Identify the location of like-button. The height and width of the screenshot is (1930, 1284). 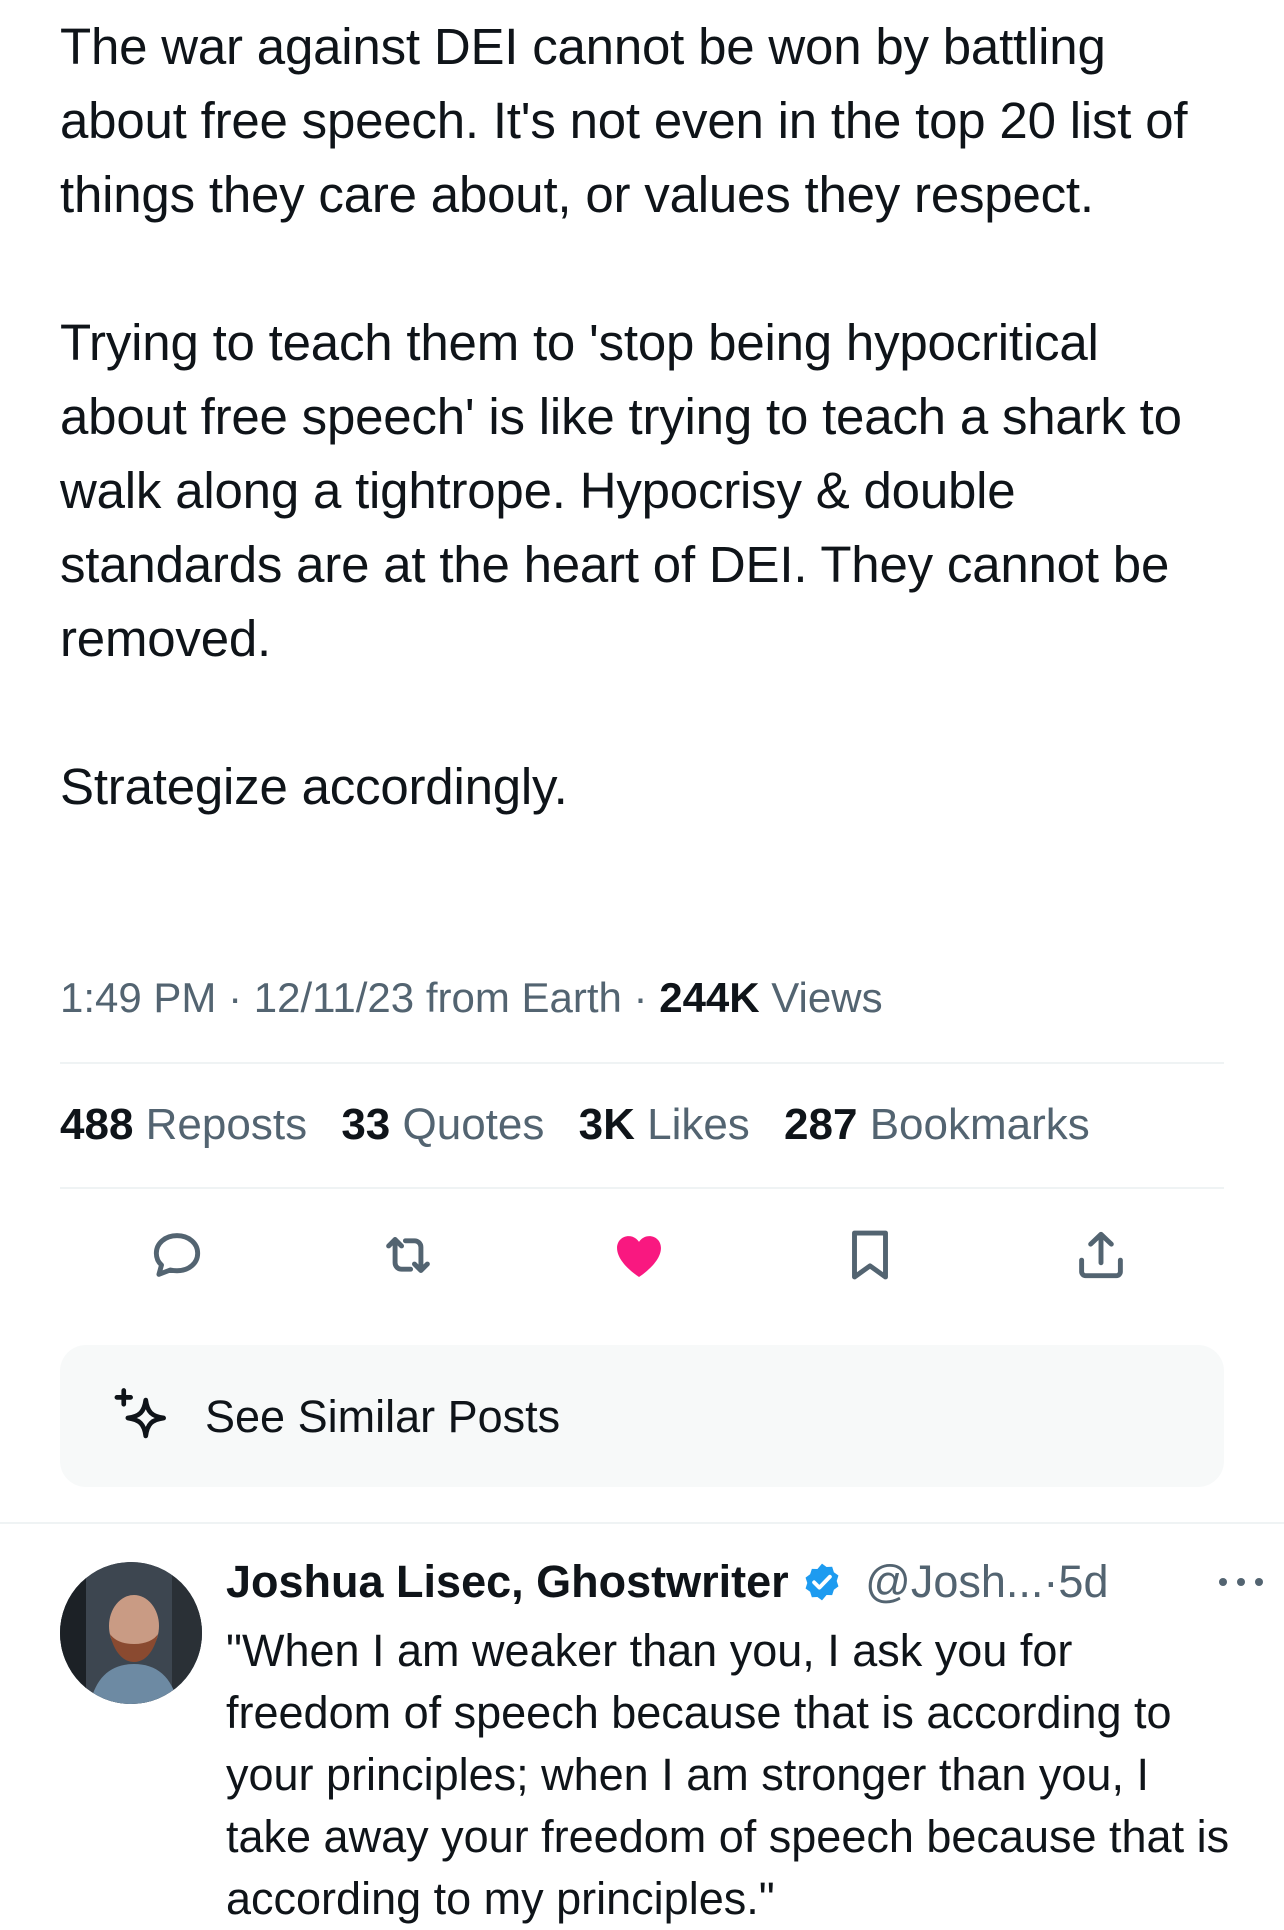
(639, 1255).